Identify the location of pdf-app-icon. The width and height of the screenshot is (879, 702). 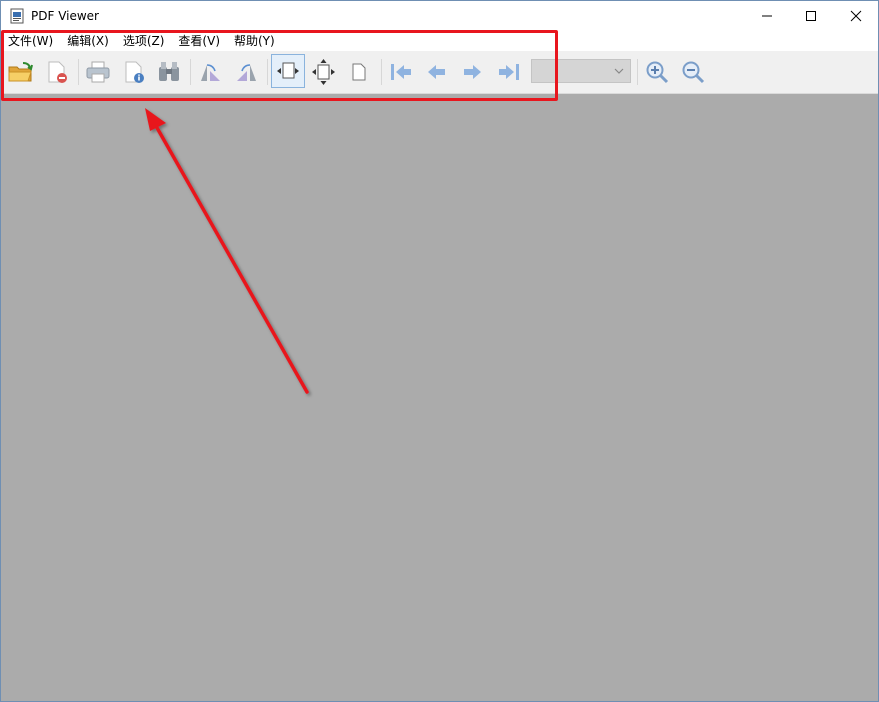
(17, 16).